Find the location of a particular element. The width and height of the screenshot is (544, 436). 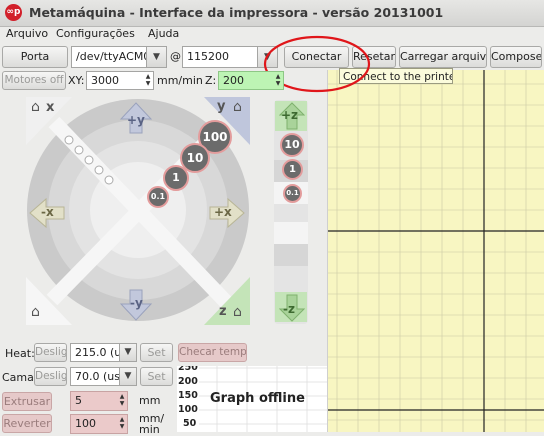

extrude-spin-icon: ▲ ▼ is located at coordinates (122, 400).